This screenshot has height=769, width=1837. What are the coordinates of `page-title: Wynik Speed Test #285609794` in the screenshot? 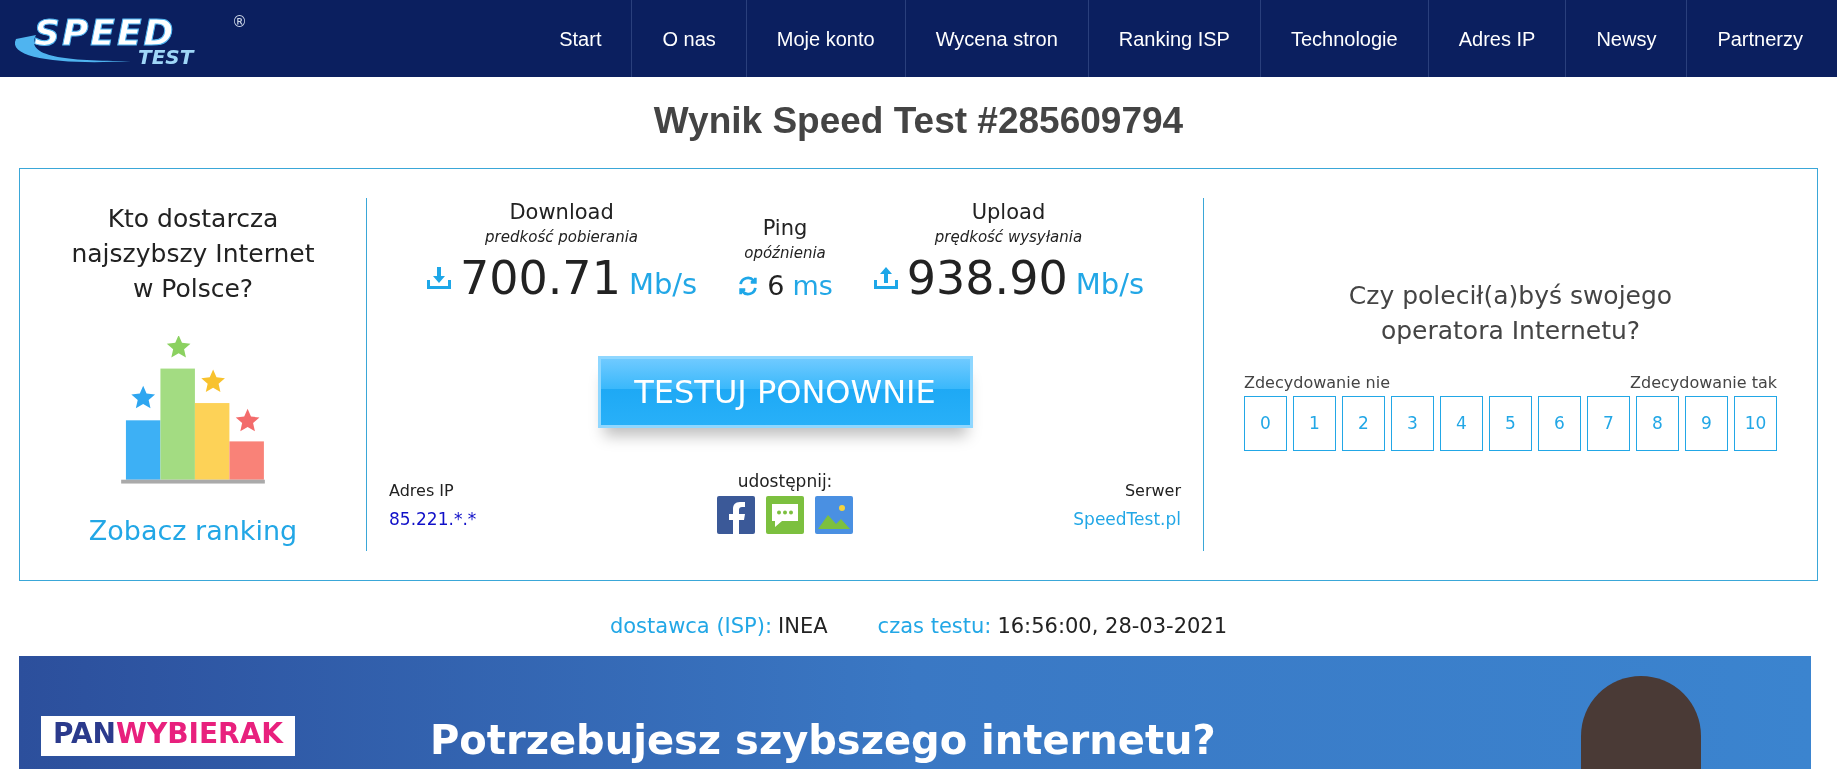 It's located at (918, 120).